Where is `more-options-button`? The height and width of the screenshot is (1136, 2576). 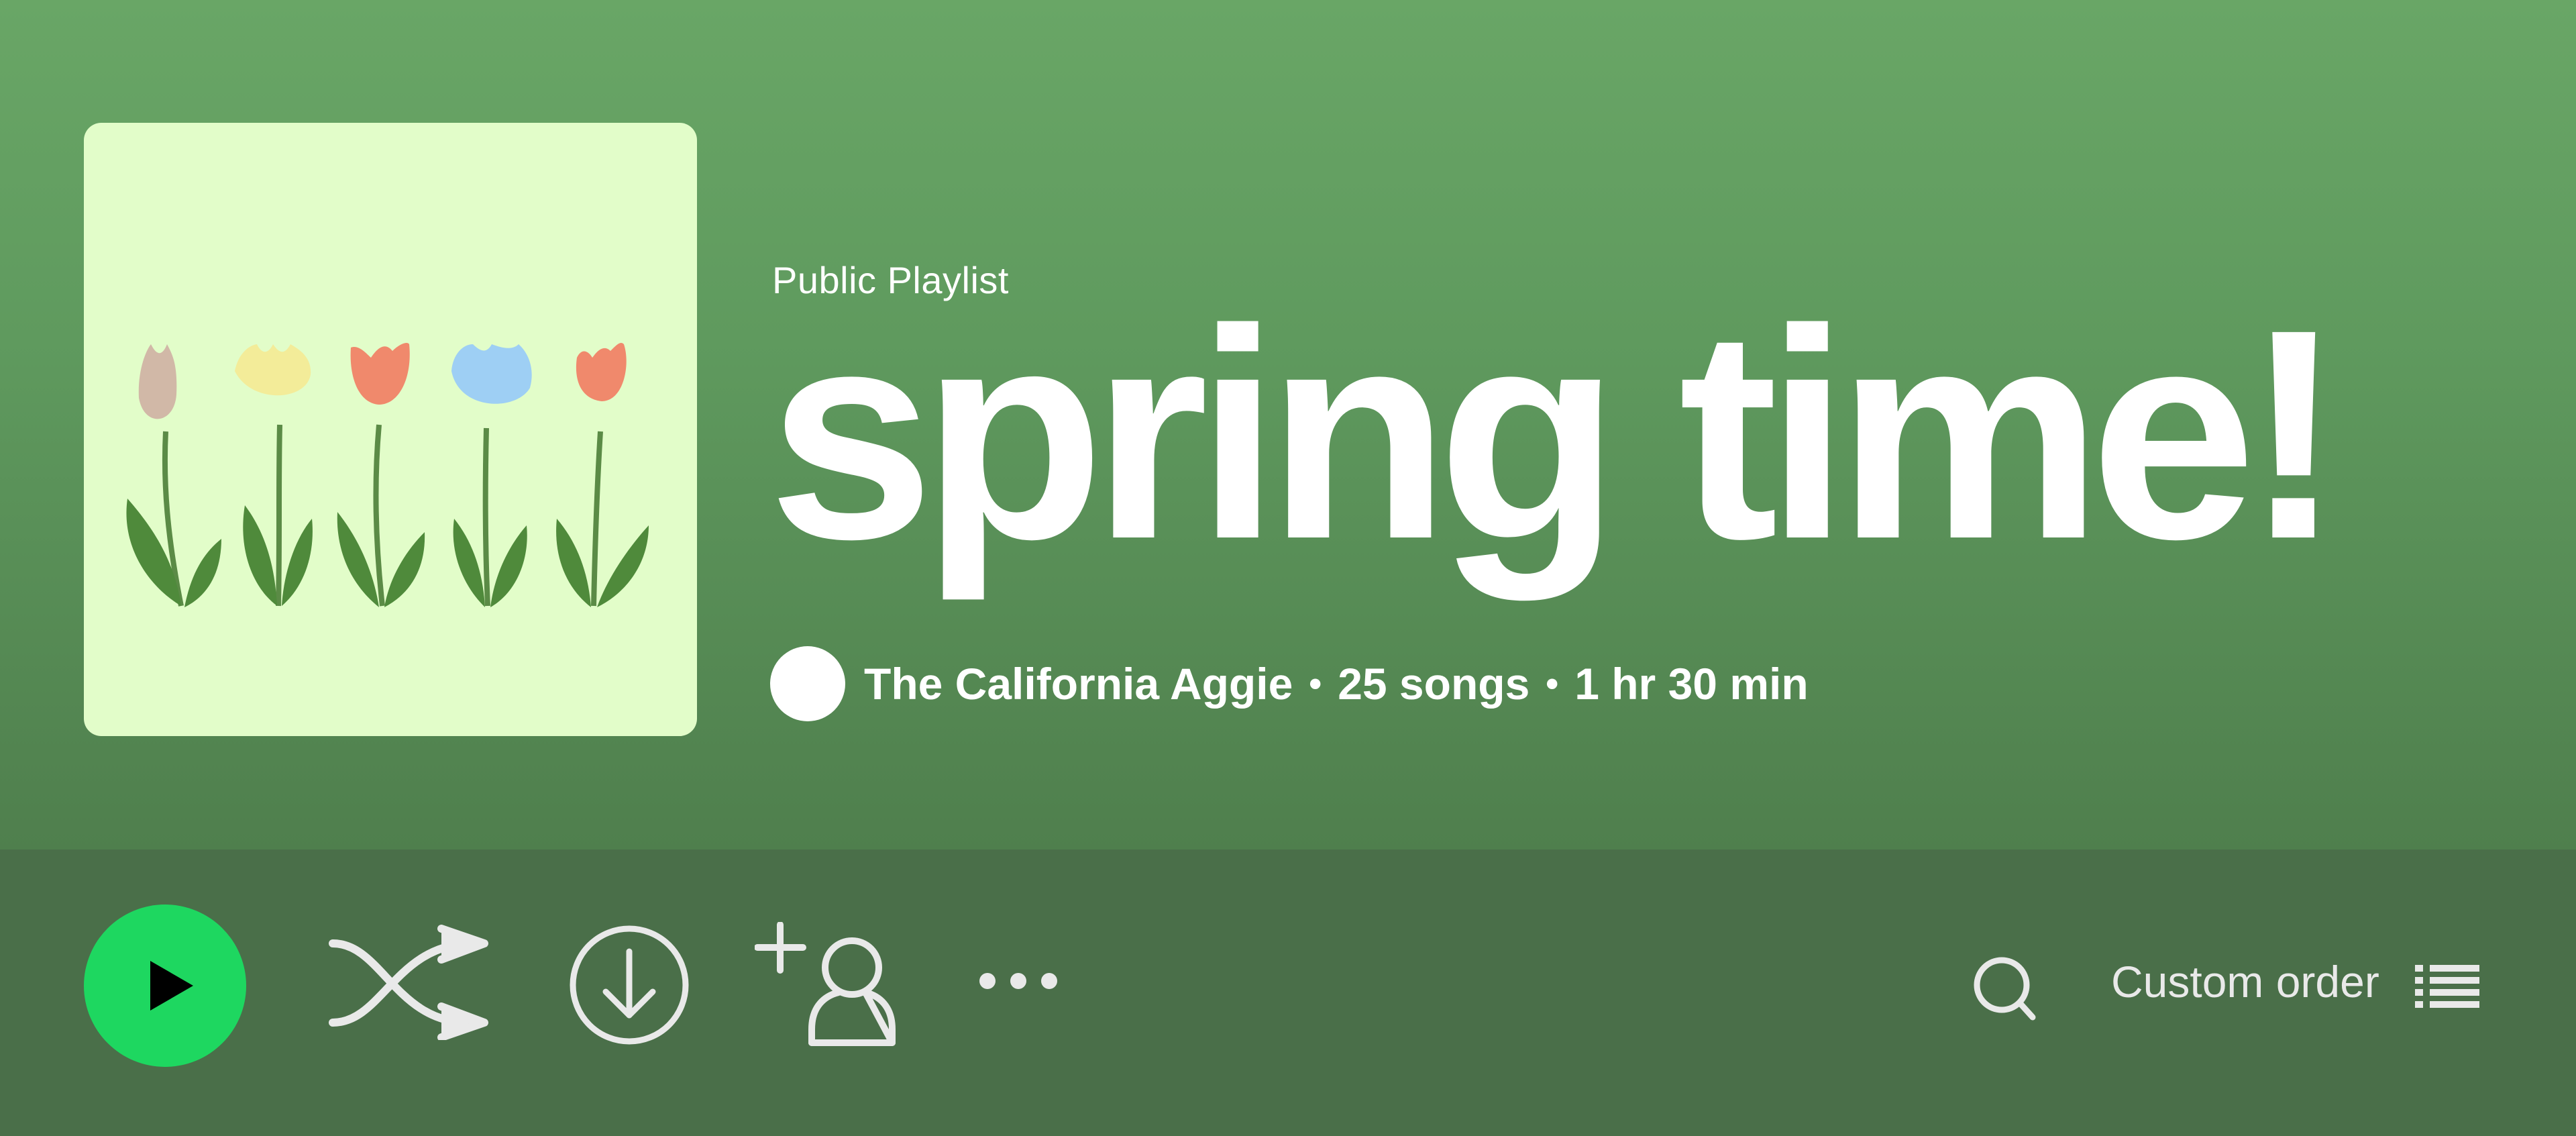 more-options-button is located at coordinates (1019, 985).